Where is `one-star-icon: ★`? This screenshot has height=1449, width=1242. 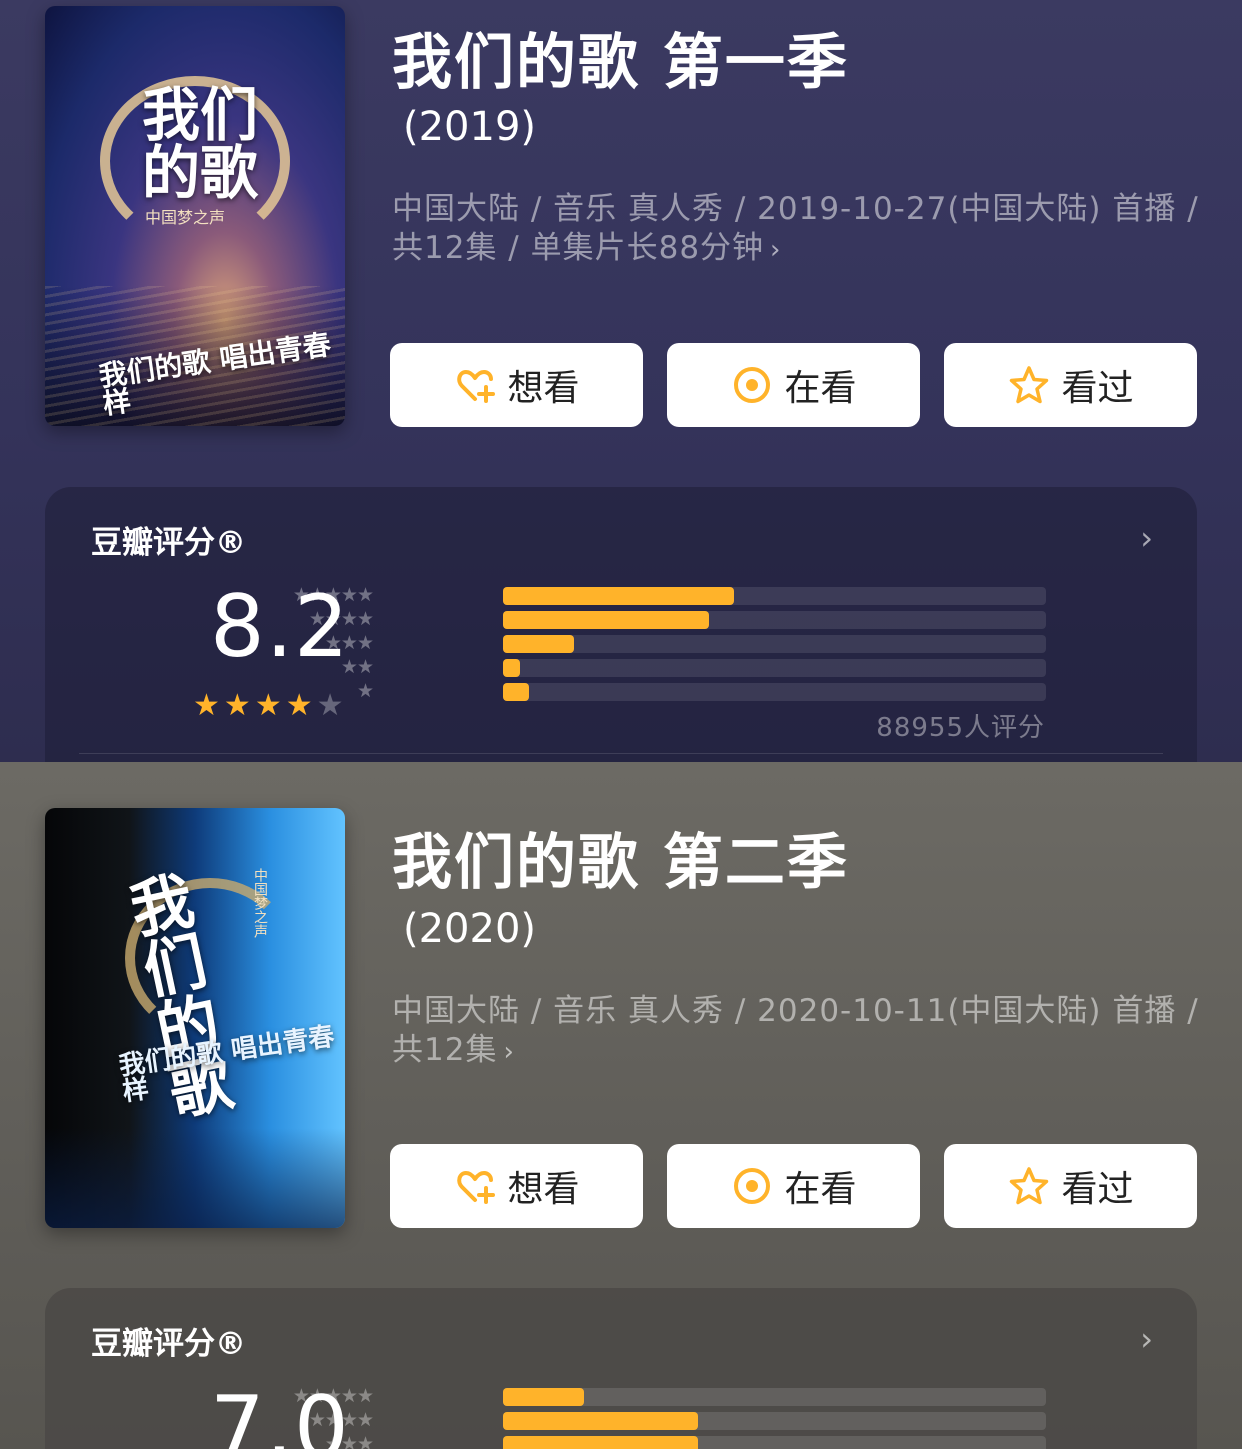
one-star-icon: ★ is located at coordinates (365, 691).